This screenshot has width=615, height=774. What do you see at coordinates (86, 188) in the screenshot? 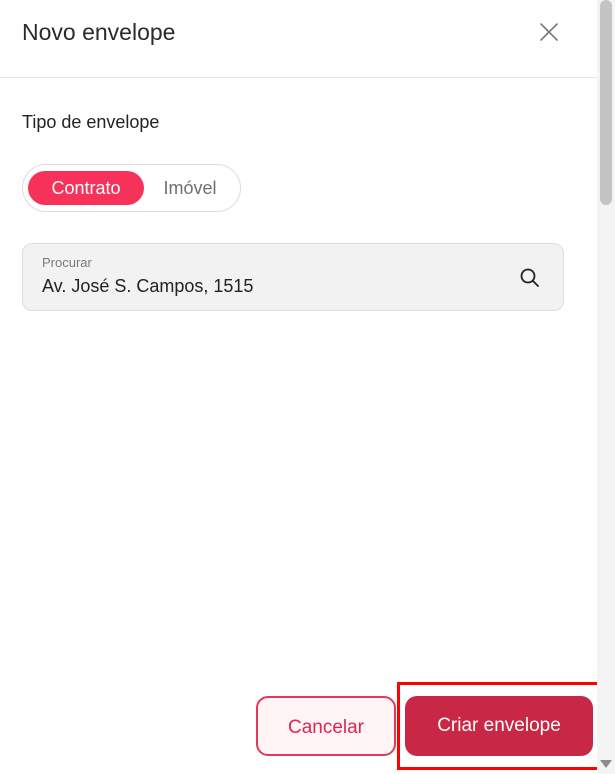
I see `toggle-option-contrato: Contrato` at bounding box center [86, 188].